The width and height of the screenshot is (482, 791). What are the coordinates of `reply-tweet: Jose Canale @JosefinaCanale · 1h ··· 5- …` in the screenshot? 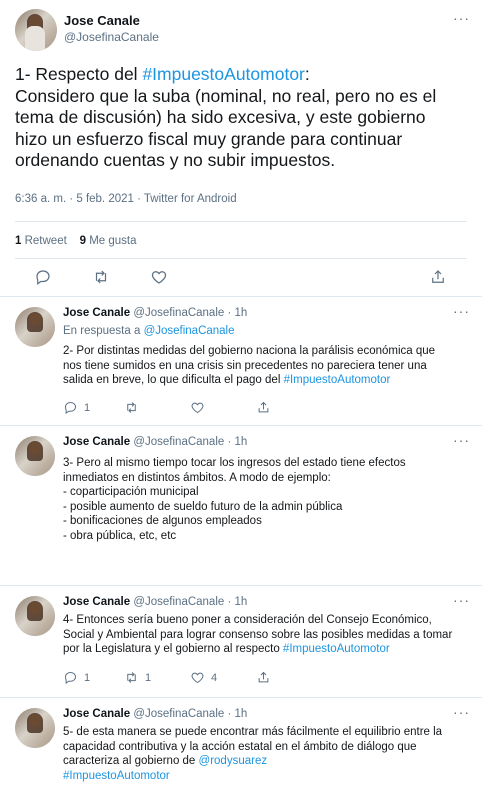 It's located at (241, 744).